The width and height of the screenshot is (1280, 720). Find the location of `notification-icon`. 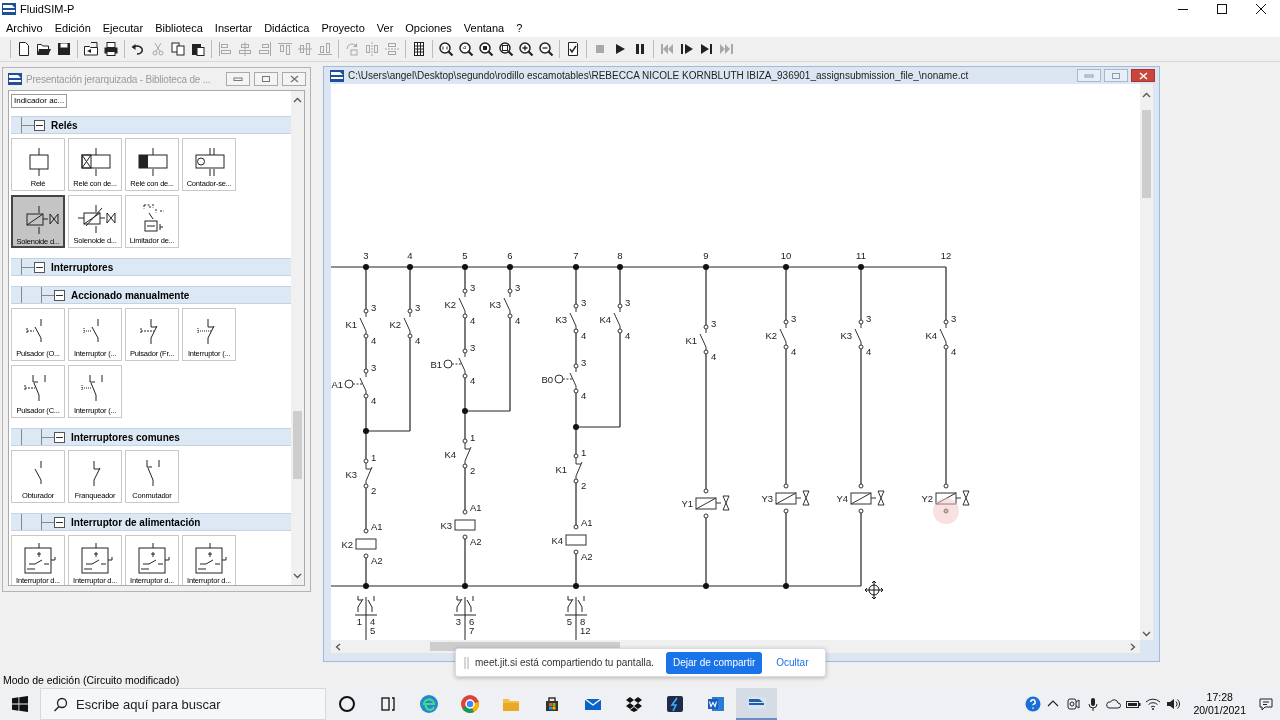

notification-icon is located at coordinates (1266, 704).